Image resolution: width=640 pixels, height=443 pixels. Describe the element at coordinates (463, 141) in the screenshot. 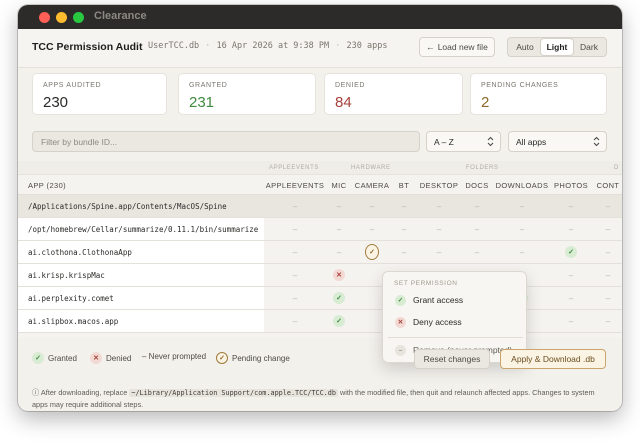

I see `sort-select: A – Z` at that location.